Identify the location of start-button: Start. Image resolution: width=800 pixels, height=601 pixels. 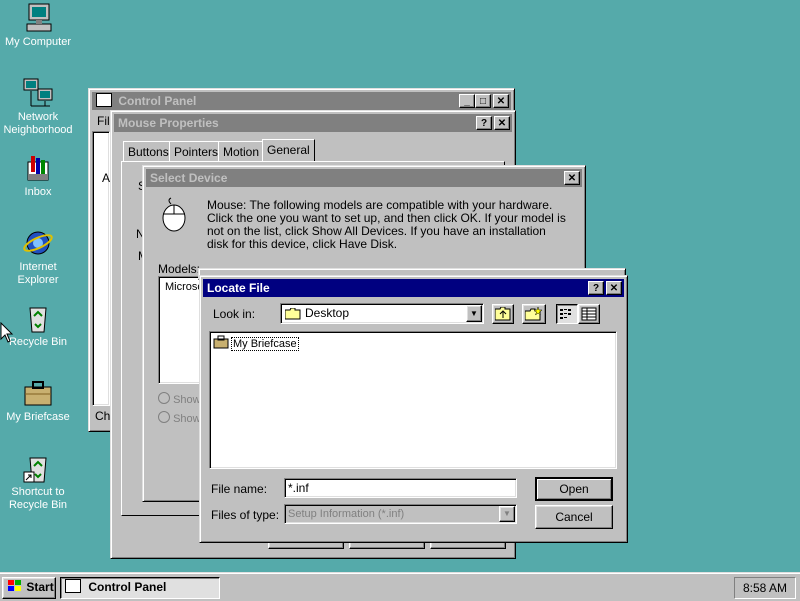
(29, 588).